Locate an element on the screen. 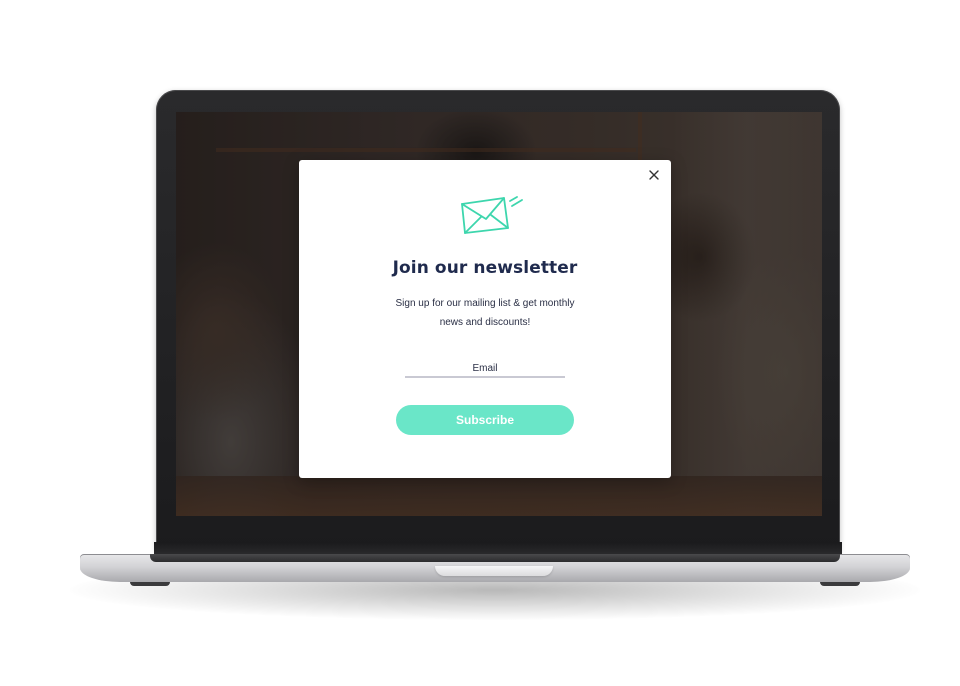  laptop-foot-right is located at coordinates (840, 584).